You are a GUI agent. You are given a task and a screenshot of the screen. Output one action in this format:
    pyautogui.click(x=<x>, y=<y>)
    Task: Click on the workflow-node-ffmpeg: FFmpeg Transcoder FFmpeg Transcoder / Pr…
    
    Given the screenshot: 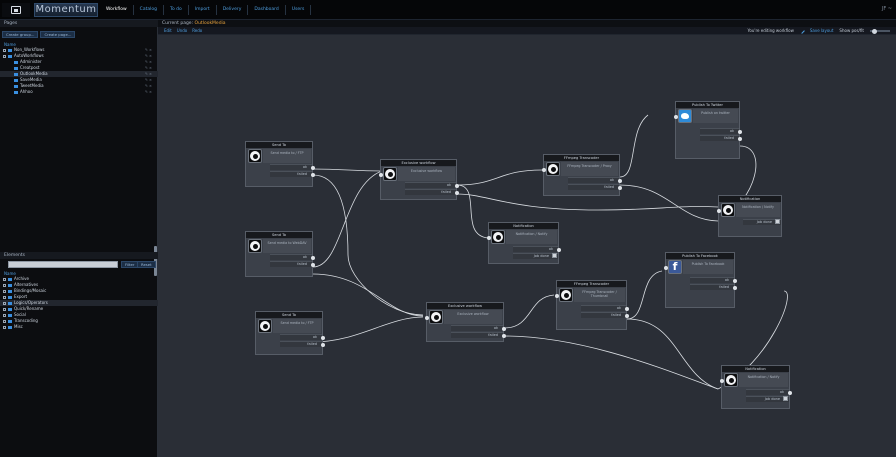 What is the action you would take?
    pyautogui.click(x=581, y=175)
    